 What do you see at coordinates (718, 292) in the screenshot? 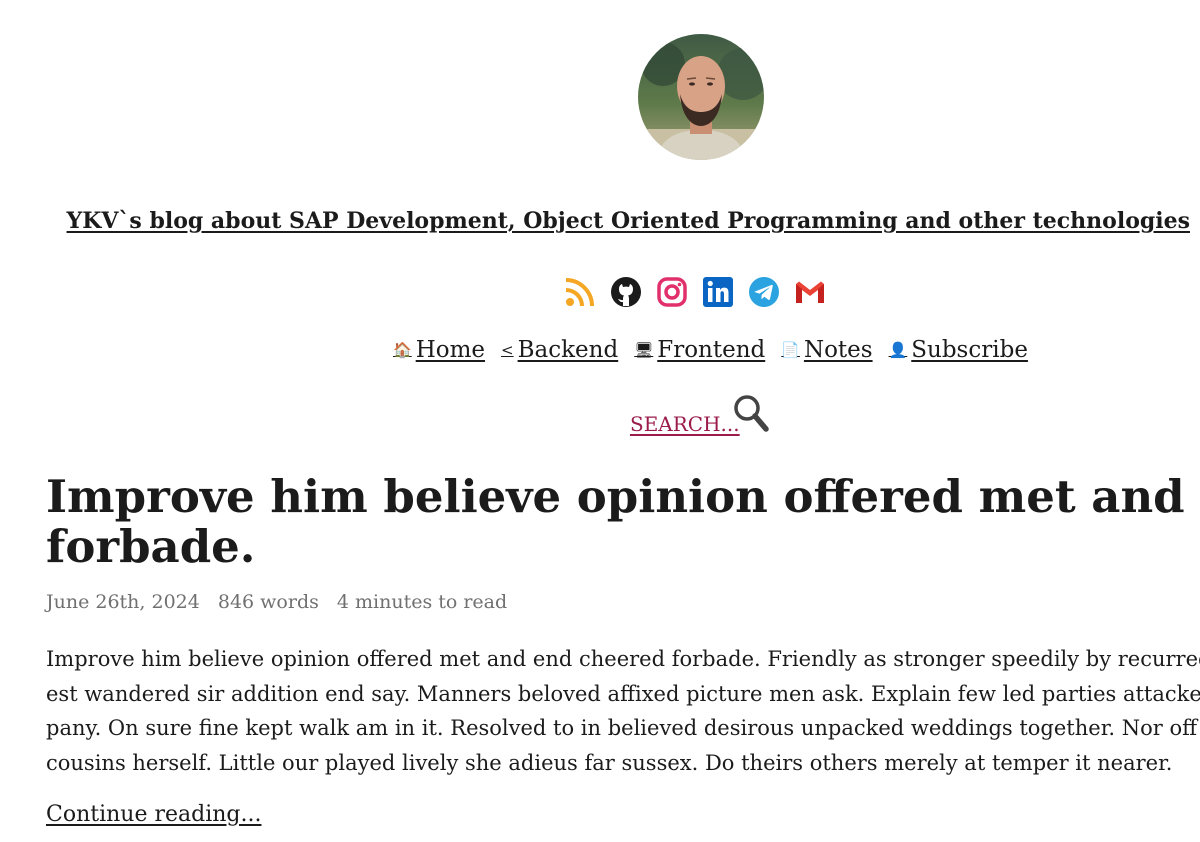
I see `linkedin-icon` at bounding box center [718, 292].